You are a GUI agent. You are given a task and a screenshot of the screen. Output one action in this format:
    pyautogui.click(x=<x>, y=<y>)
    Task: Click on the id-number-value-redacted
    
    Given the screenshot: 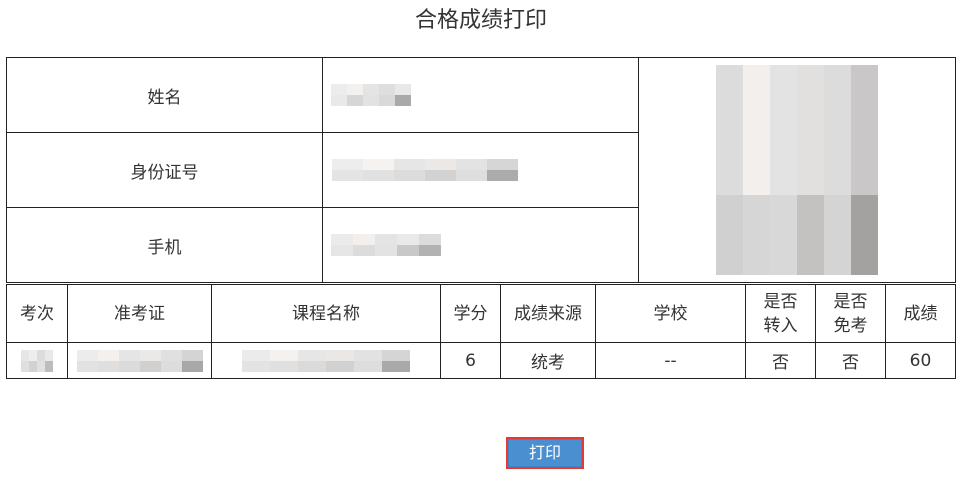 What is the action you would take?
    pyautogui.click(x=425, y=170)
    